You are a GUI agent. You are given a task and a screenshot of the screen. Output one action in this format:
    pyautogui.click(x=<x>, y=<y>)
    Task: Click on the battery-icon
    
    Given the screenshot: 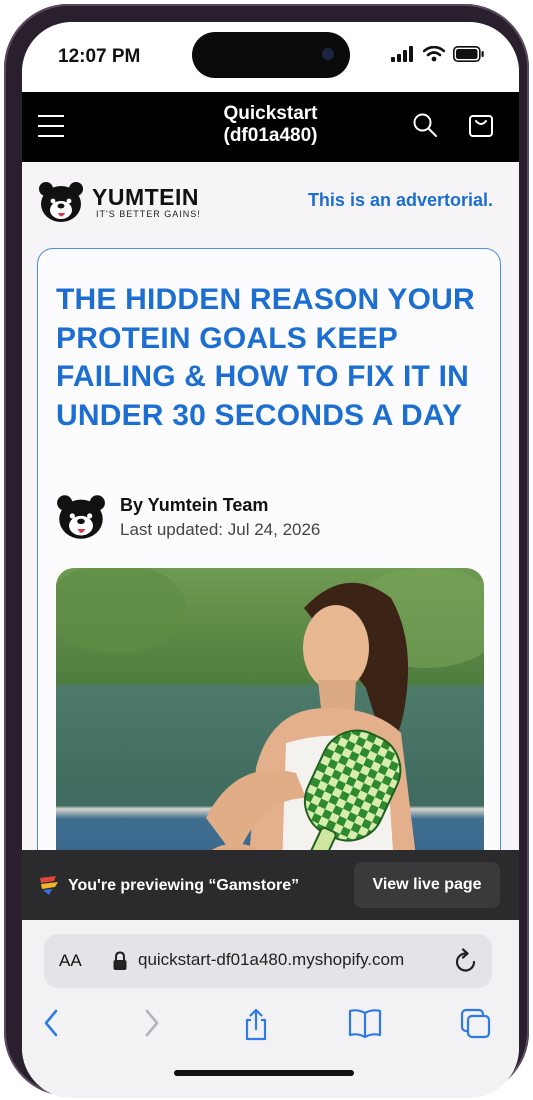 What is the action you would take?
    pyautogui.click(x=468, y=54)
    